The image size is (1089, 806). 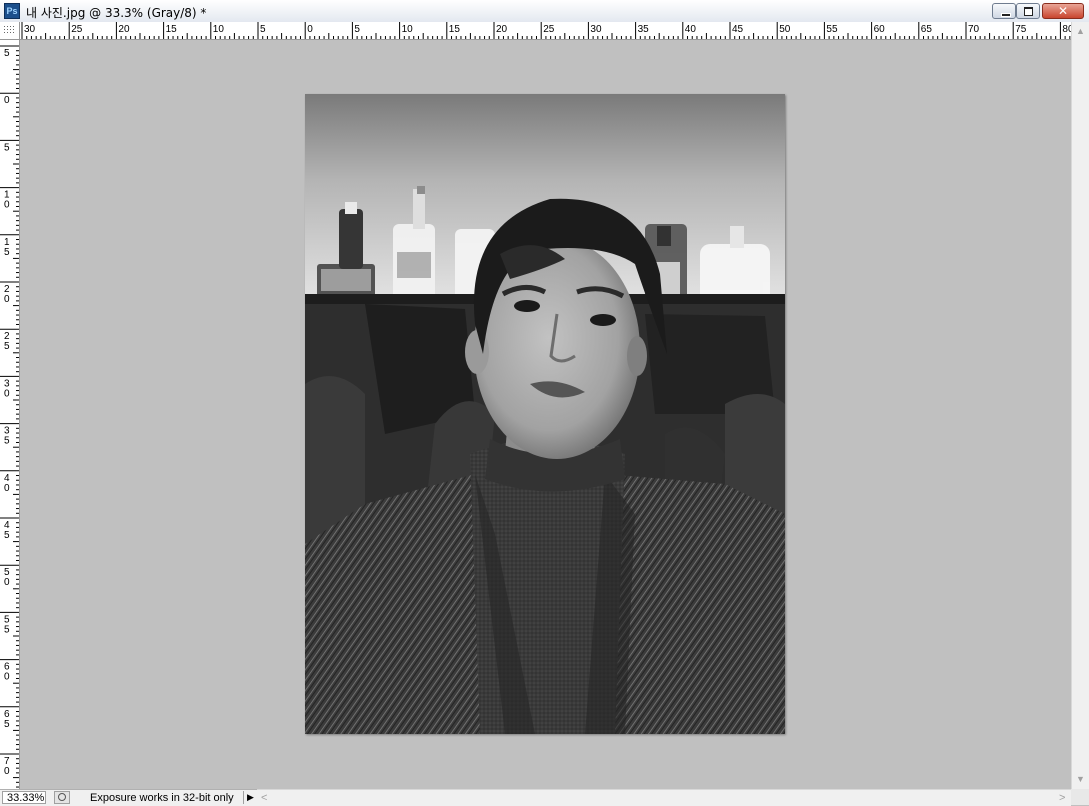 What do you see at coordinates (12, 11) in the screenshot?
I see `photoshop-app-icon: Ps` at bounding box center [12, 11].